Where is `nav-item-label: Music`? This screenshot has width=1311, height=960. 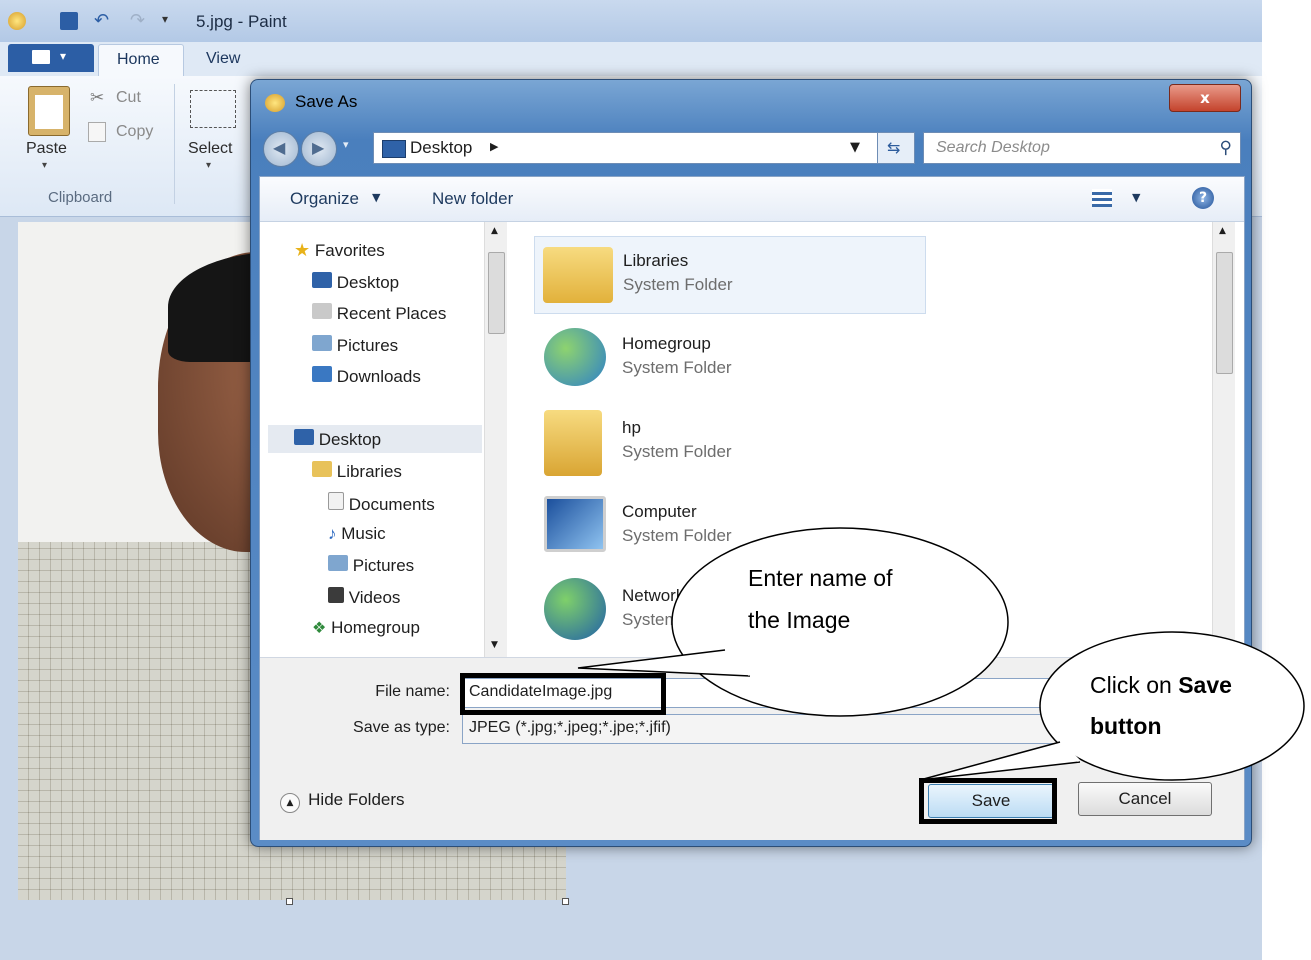
nav-item-label: Music is located at coordinates (363, 533).